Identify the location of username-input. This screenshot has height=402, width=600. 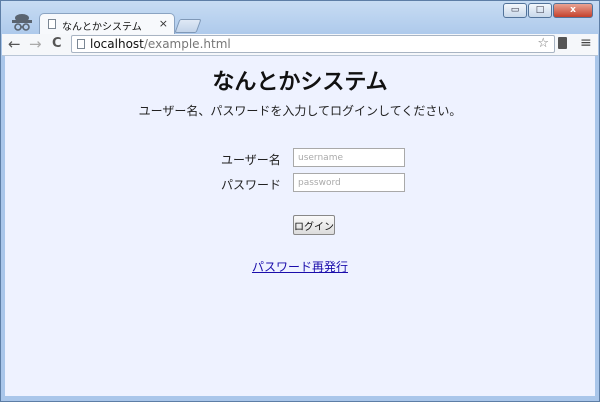
(349, 157).